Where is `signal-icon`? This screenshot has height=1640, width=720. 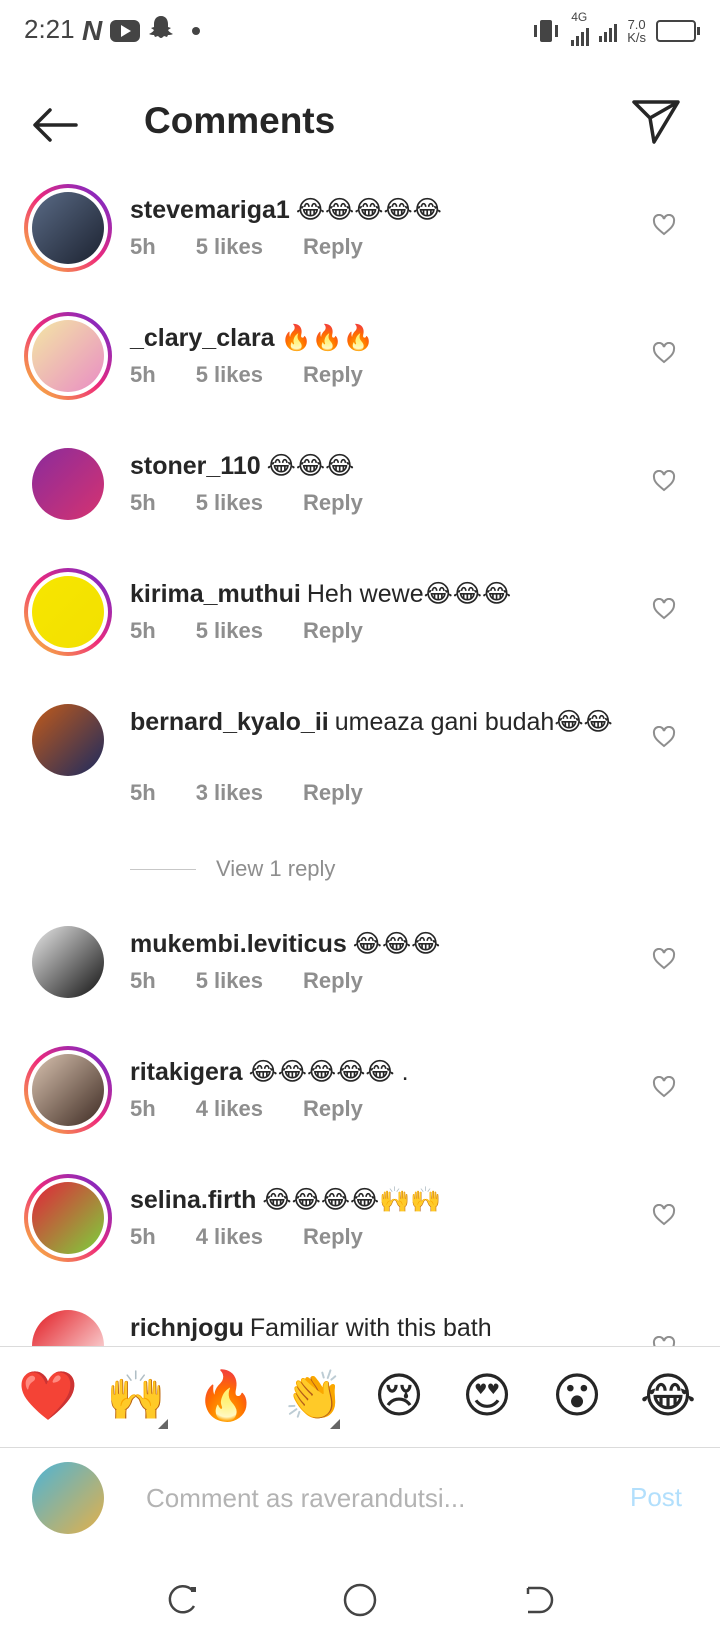 signal-icon is located at coordinates (580, 35).